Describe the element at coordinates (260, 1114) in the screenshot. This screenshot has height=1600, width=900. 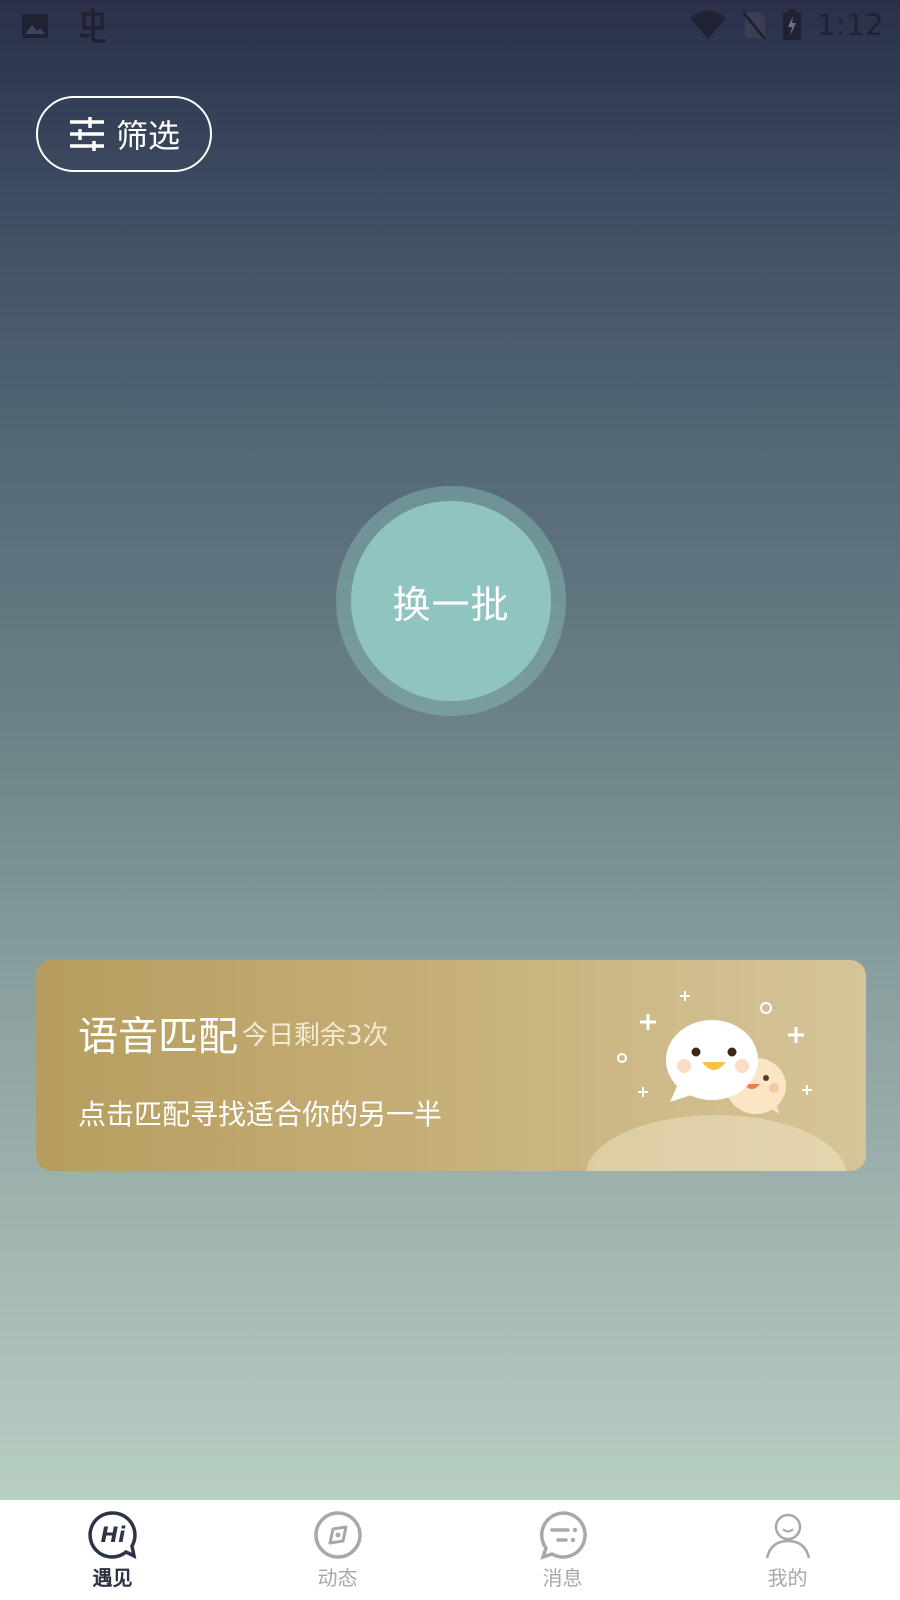
I see `voice-match-subtitle: 点击匹配寻找适合你的另一半` at that location.